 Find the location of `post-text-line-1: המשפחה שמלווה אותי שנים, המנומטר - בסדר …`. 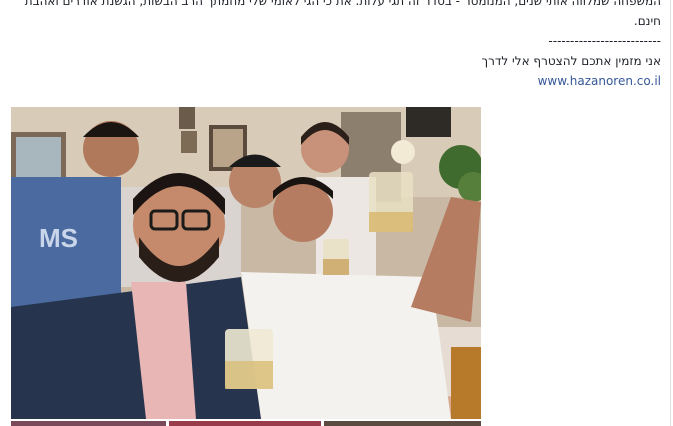

post-text-line-1: המשפחה שמלווה אותי שנים, המנומטר - בסדר … is located at coordinates (342, 4).